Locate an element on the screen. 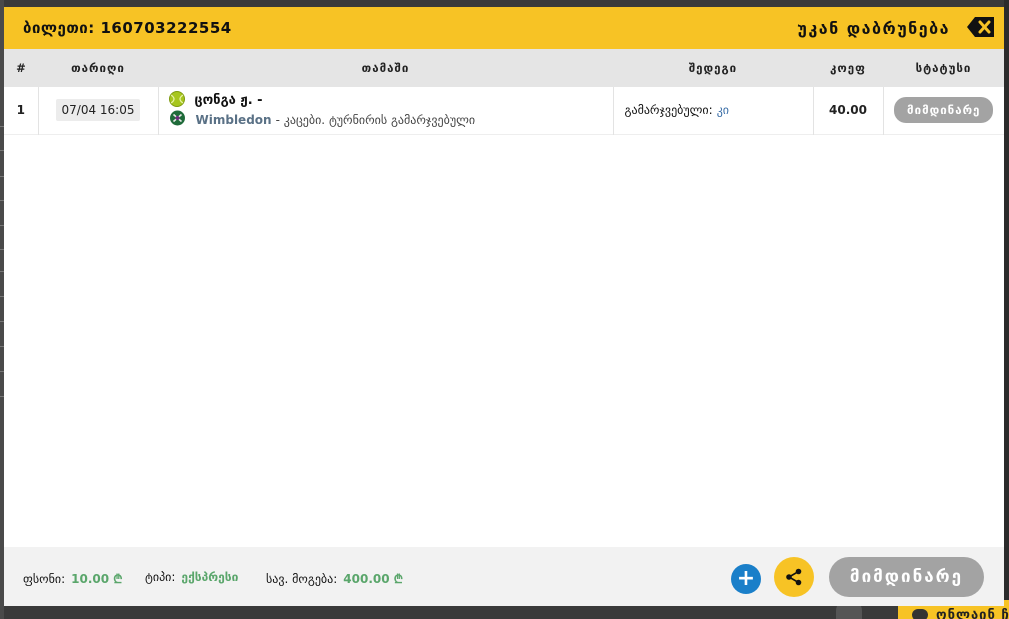 The image size is (1009, 619). type-info: ტიპი: ექსპრესი is located at coordinates (191, 577).